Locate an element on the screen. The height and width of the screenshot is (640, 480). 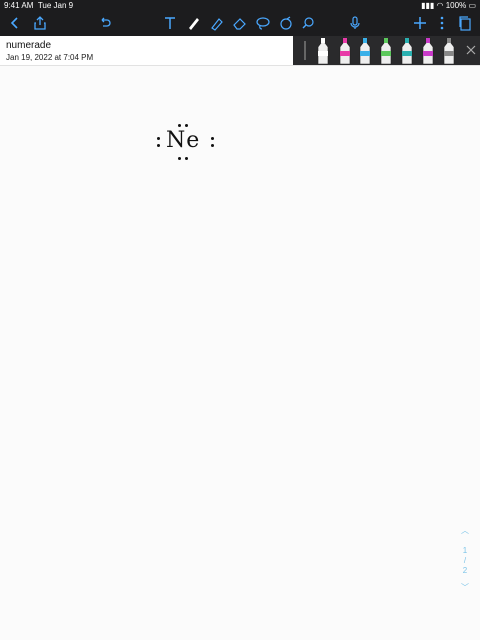
lasso-icon is located at coordinates (263, 23).